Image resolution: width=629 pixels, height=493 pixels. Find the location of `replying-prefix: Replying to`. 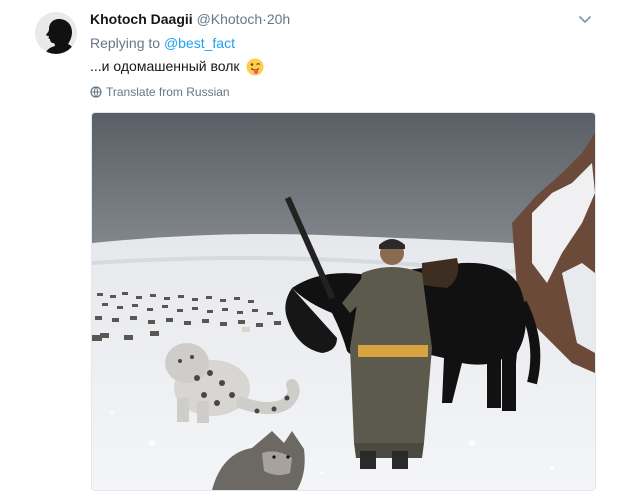

replying-prefix: Replying to is located at coordinates (125, 43).